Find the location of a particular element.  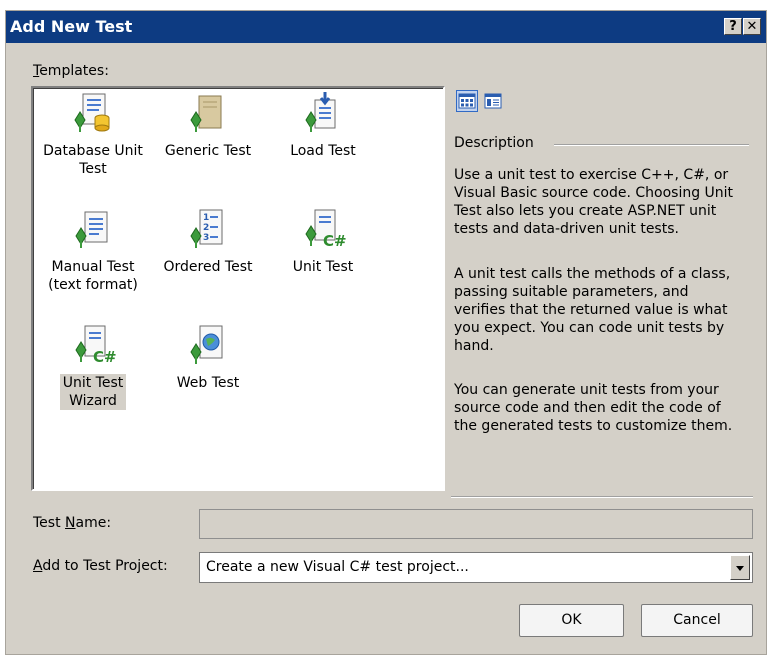

svg-text: 2 is located at coordinates (206, 228).